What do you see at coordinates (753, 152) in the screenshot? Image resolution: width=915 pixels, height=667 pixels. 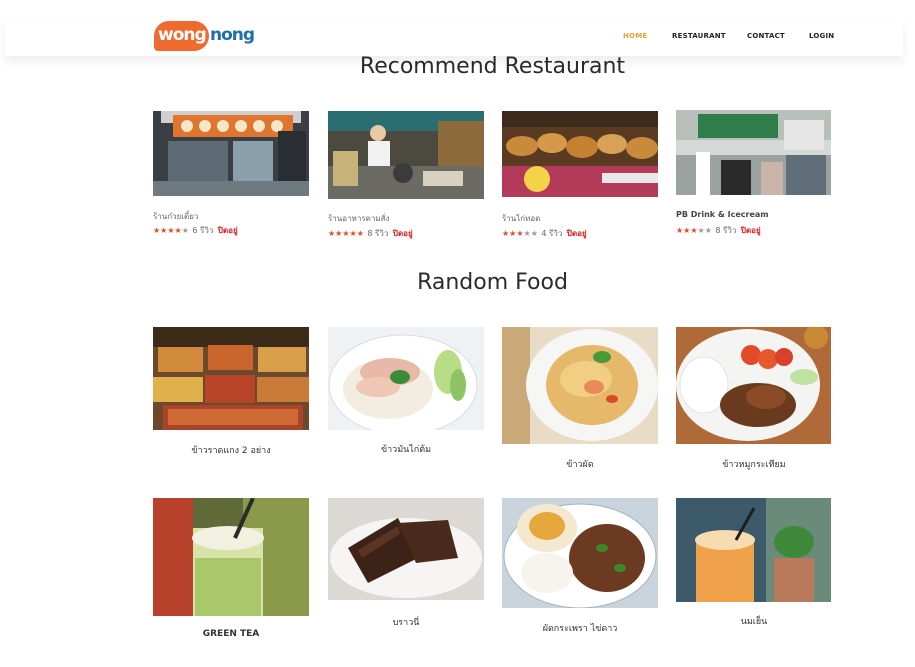 I see `restaurant-image-pb-drink` at bounding box center [753, 152].